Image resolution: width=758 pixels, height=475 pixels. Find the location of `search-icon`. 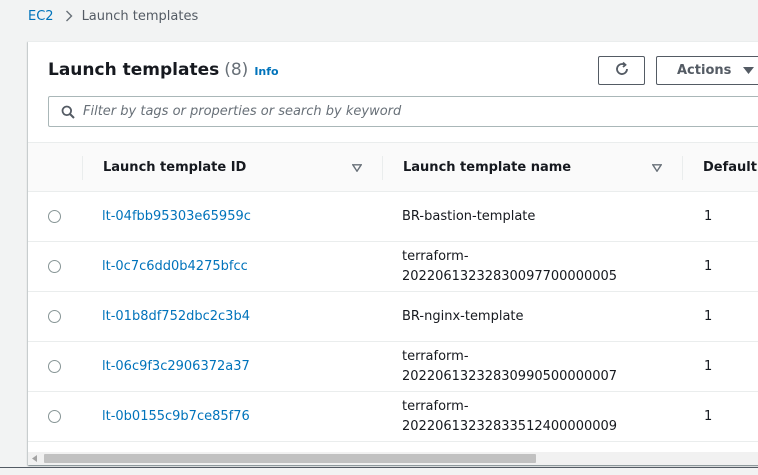

search-icon is located at coordinates (68, 112).